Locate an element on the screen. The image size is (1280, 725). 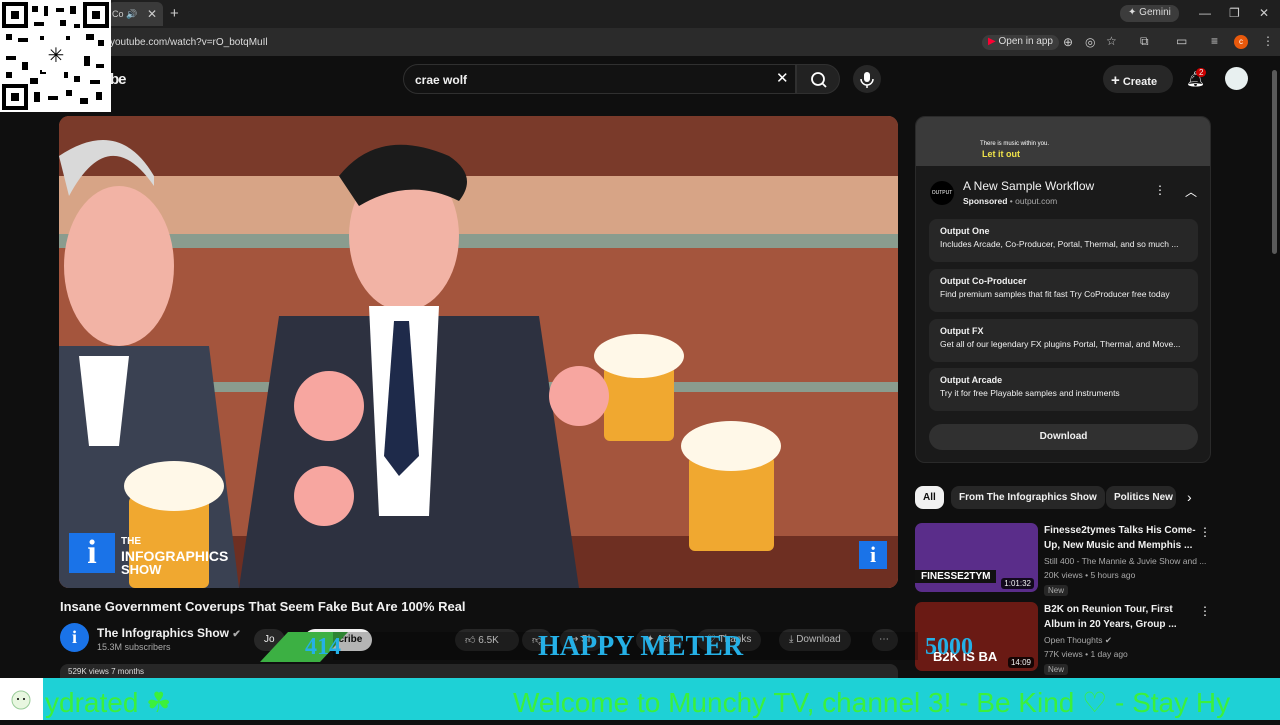
filter-chip-all: All is located at coordinates (929, 497).